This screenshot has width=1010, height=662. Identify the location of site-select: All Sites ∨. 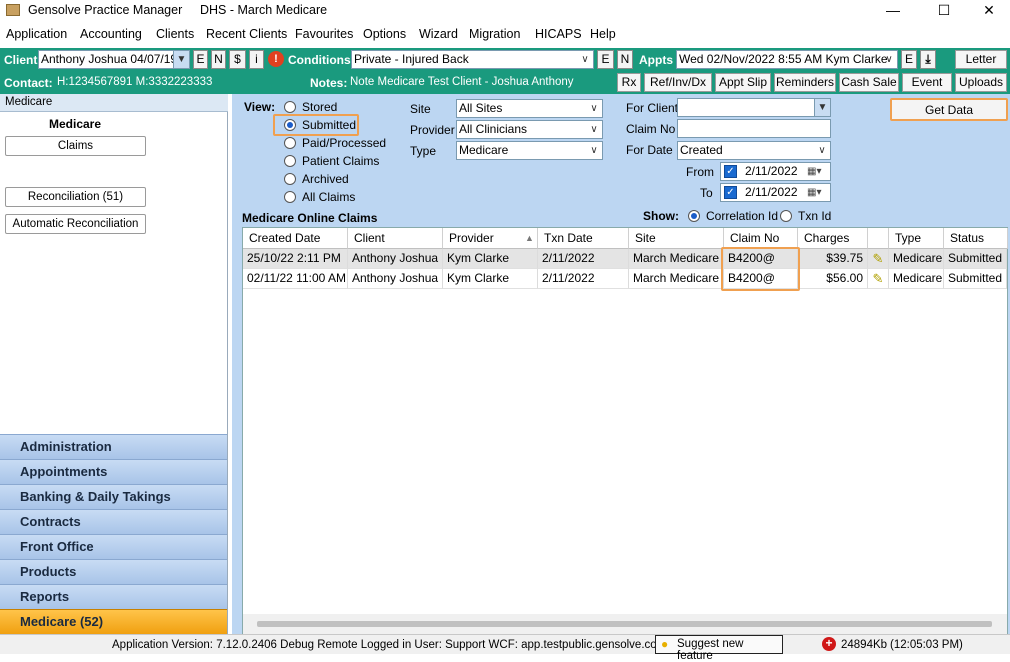
(529, 108).